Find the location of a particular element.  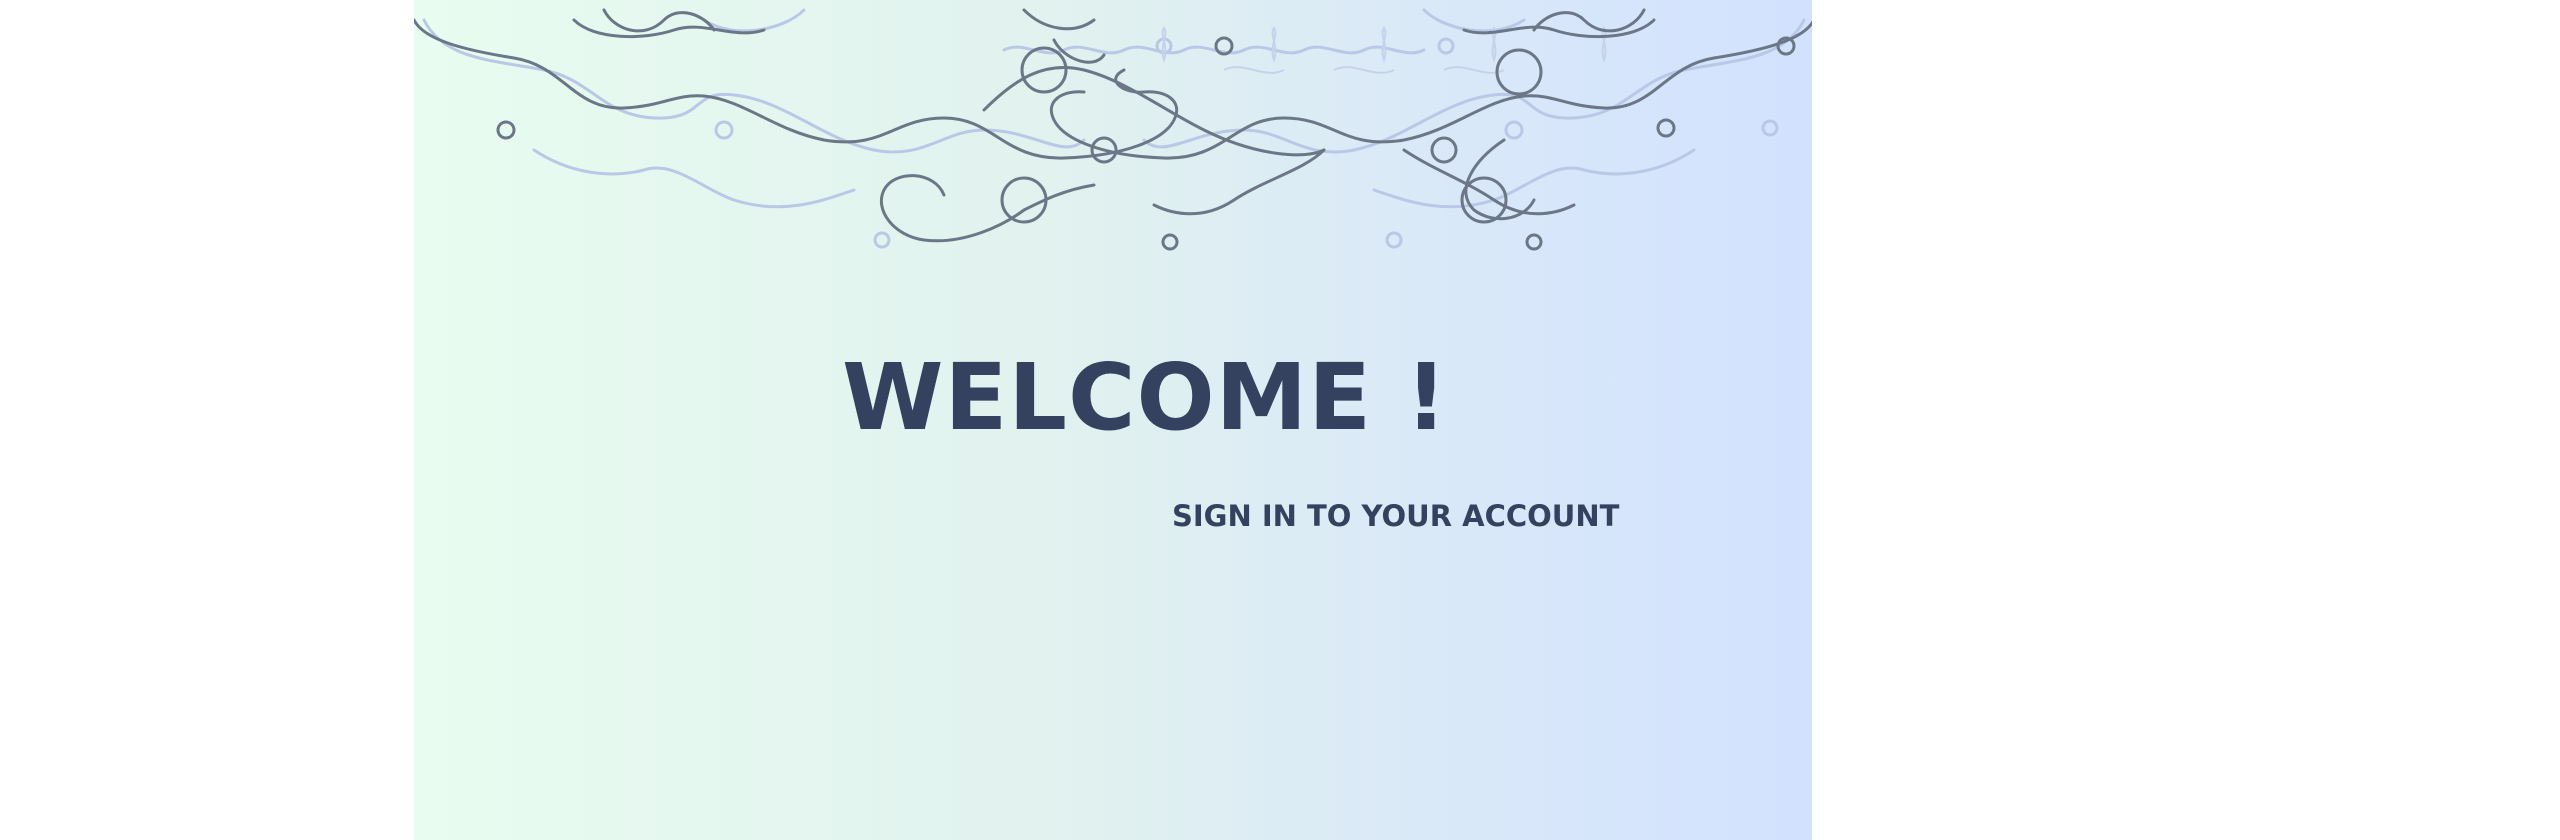

sign-in-subtitle: SIGN IN TO YOUR ACCOUNT is located at coordinates (1396, 516).